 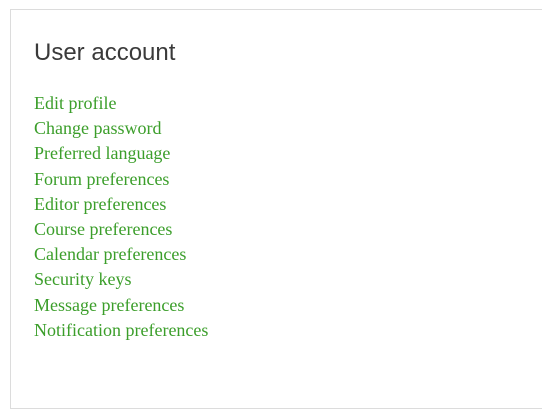 I want to click on list-item: Editor preferences, so click(x=121, y=204).